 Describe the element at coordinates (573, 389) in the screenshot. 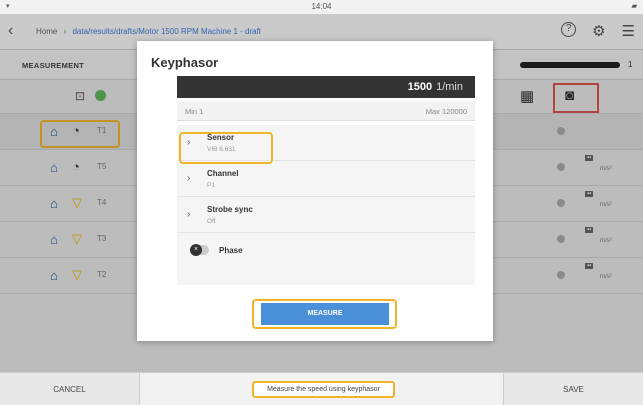

I see `save-button: SAVE` at that location.